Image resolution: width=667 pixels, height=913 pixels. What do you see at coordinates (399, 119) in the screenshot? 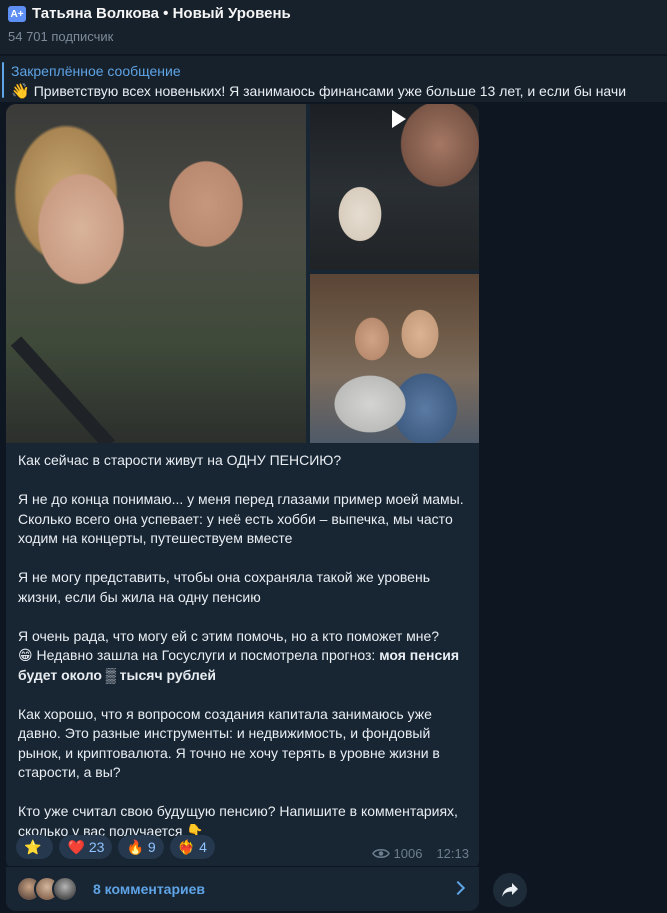
I see `play-icon` at bounding box center [399, 119].